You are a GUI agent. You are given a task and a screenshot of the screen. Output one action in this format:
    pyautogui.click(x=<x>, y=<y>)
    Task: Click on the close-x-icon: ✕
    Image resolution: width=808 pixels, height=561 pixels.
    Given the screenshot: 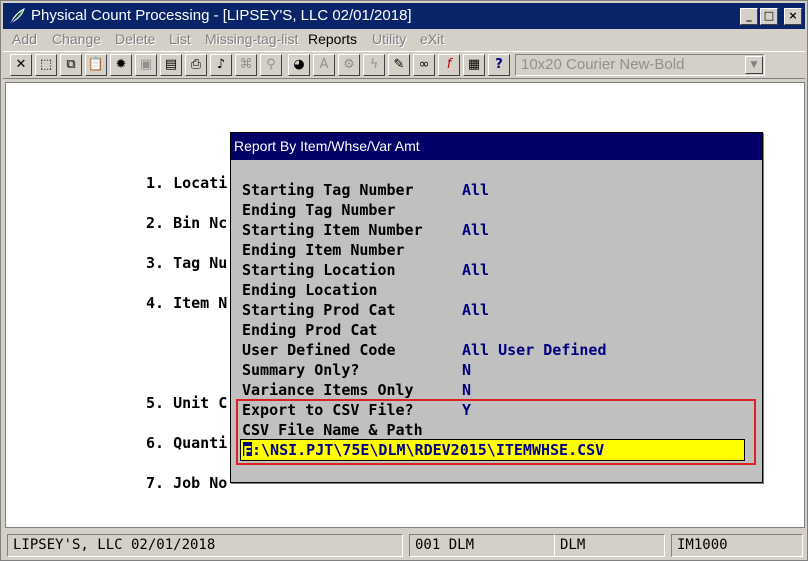 What is the action you would take?
    pyautogui.click(x=21, y=64)
    